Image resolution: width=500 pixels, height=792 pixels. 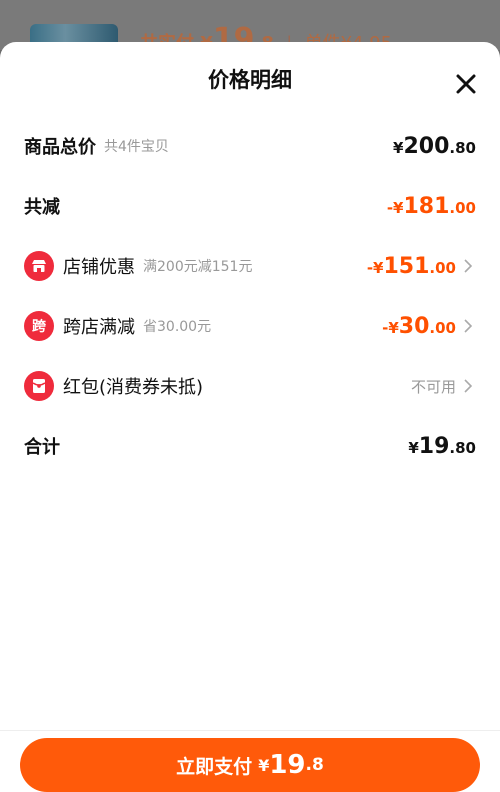 What do you see at coordinates (466, 84) in the screenshot?
I see `close-icon` at bounding box center [466, 84].